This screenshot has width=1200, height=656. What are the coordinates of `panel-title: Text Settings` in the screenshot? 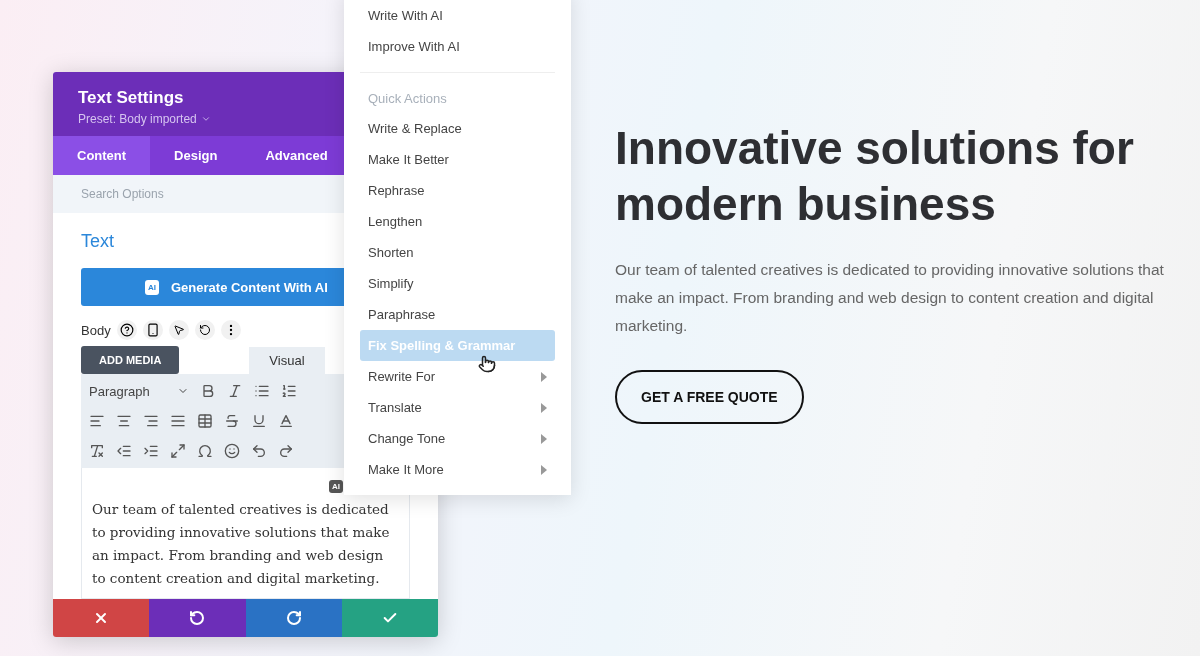 It's located at (131, 98).